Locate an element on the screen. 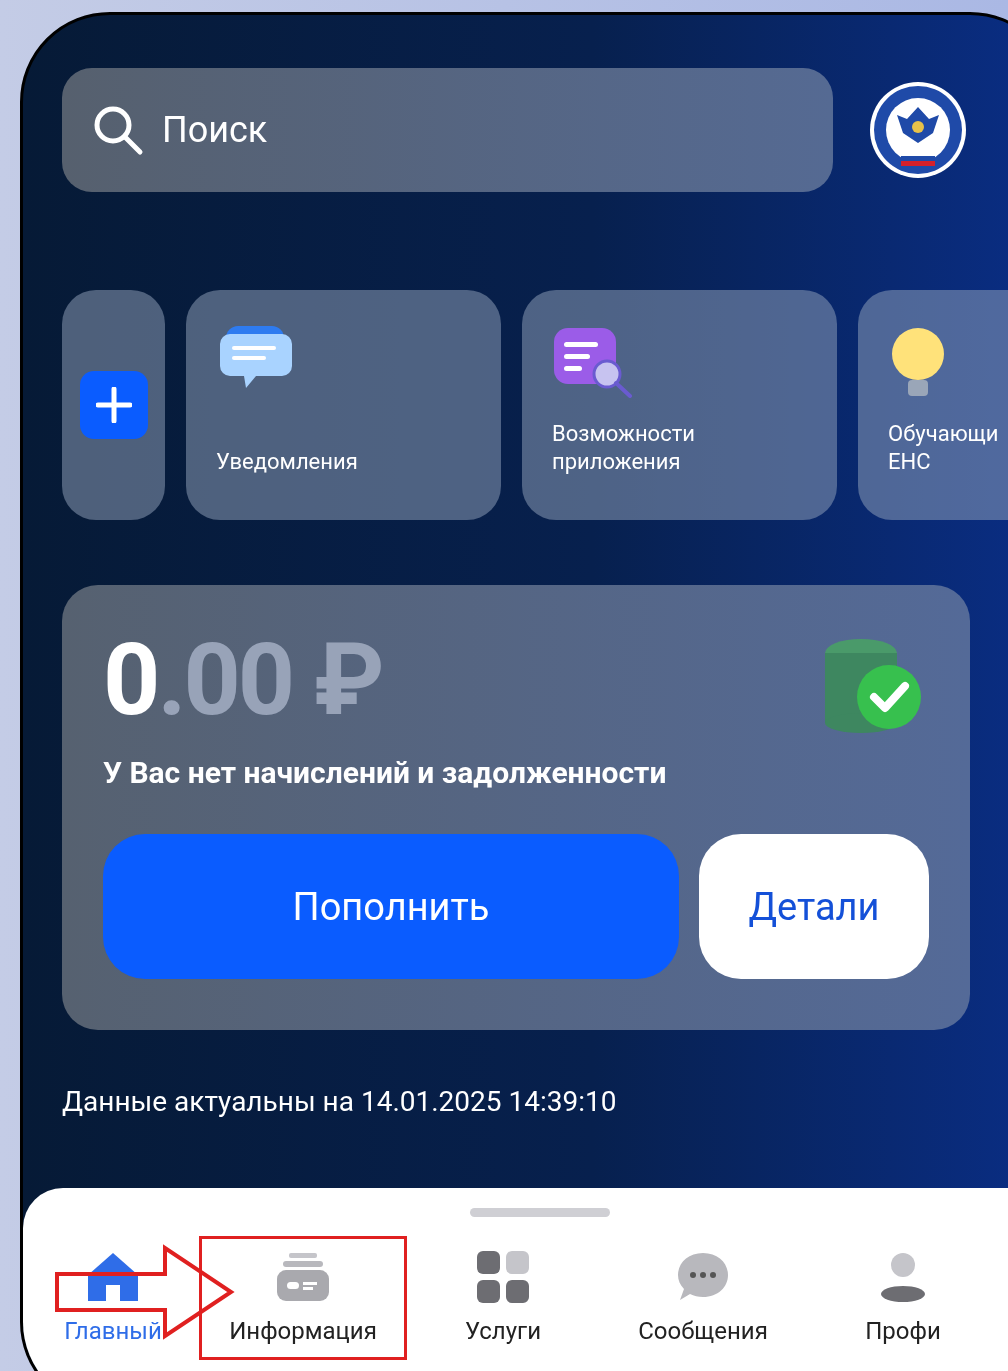 Image resolution: width=1008 pixels, height=1371 pixels. shortcut-tile: Возможности приложения is located at coordinates (679, 405).